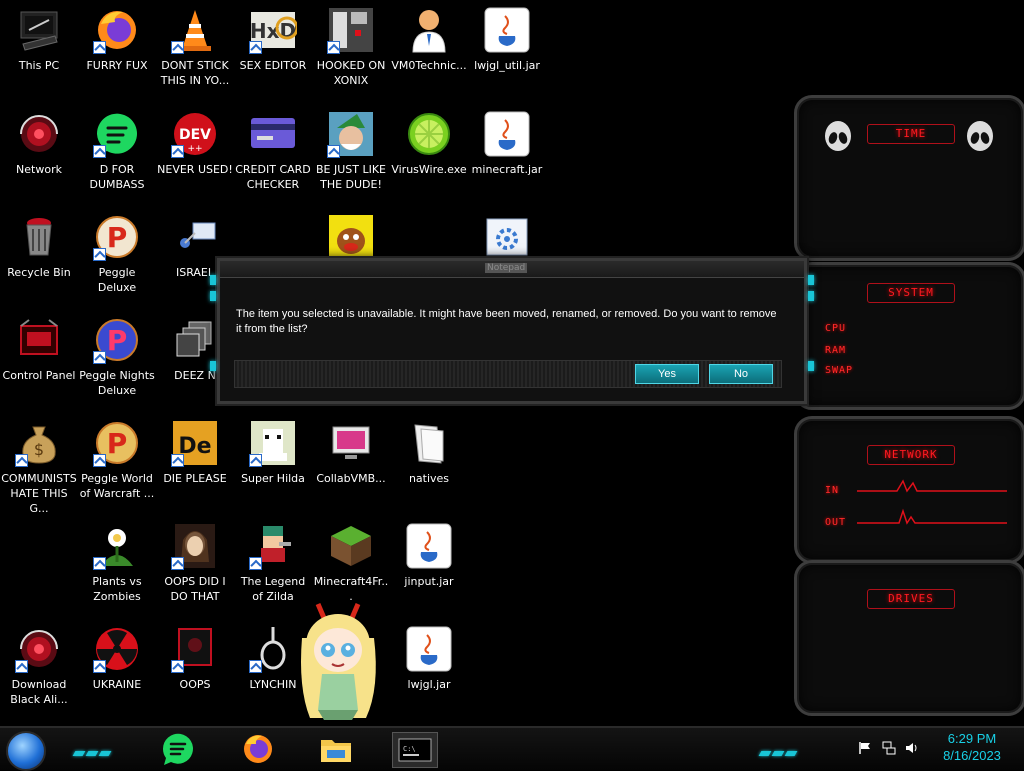  I want to click on desktop-icon-jinput-jar: jinput.jar, so click(429, 553).